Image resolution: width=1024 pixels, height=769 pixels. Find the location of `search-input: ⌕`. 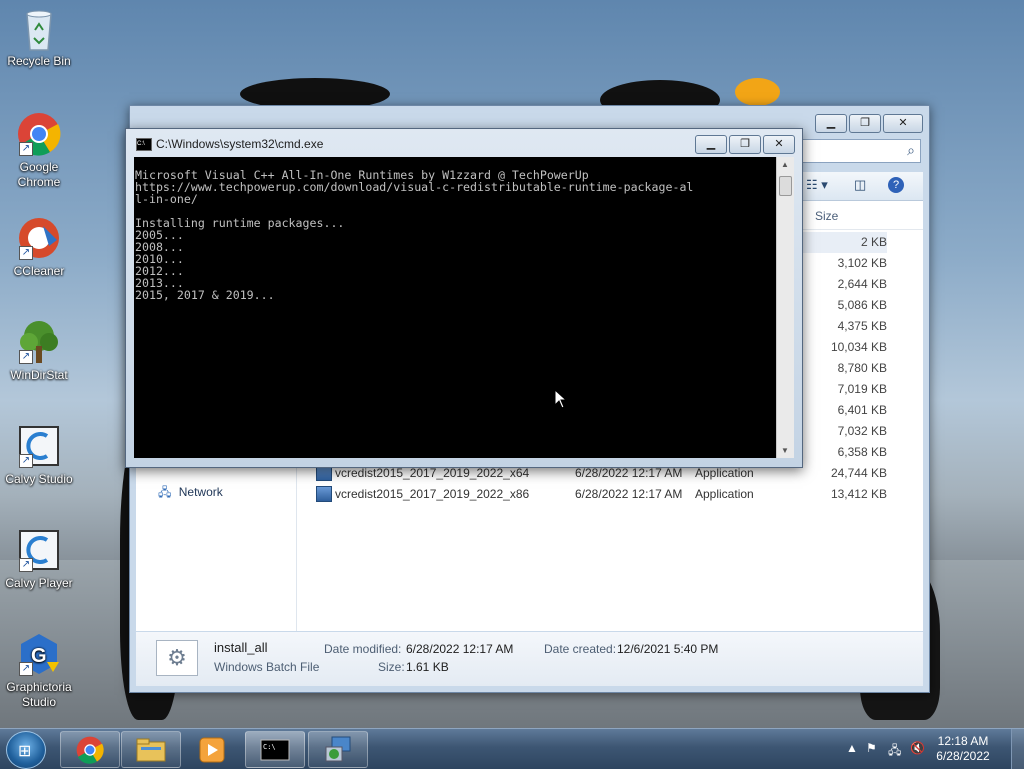

search-input: ⌕ is located at coordinates (855, 151).